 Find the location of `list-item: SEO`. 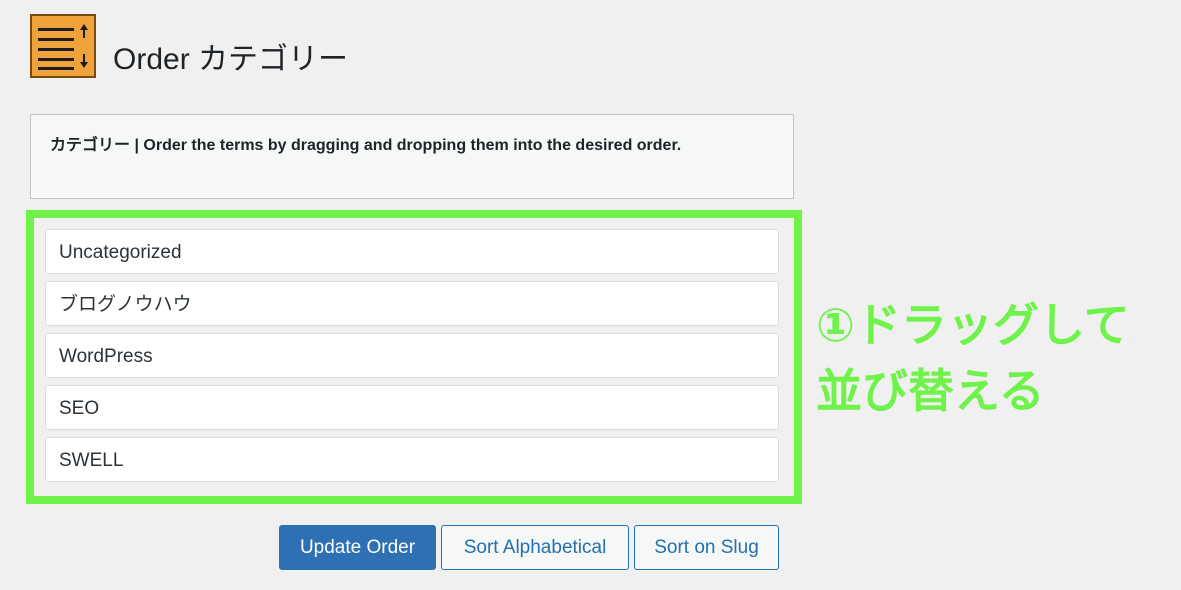

list-item: SEO is located at coordinates (412, 407).